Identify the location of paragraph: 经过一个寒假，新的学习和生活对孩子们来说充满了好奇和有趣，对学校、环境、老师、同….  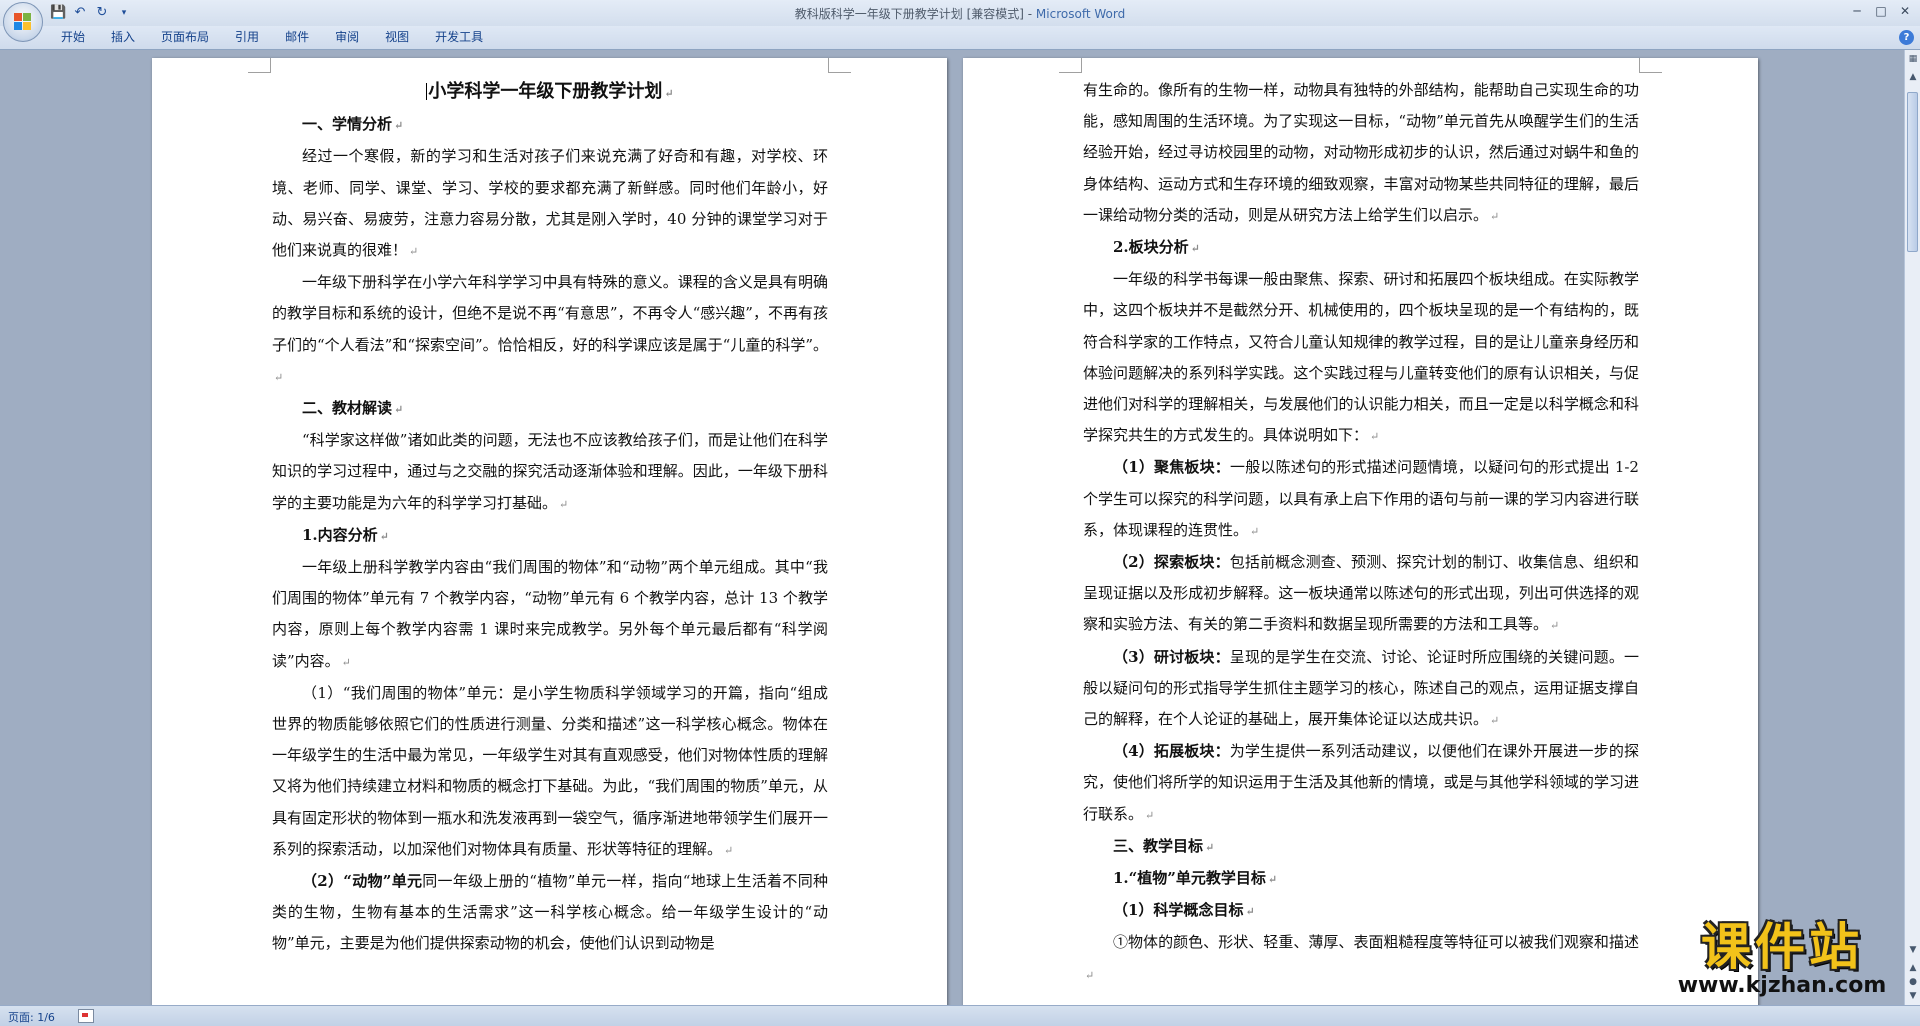
(550, 203).